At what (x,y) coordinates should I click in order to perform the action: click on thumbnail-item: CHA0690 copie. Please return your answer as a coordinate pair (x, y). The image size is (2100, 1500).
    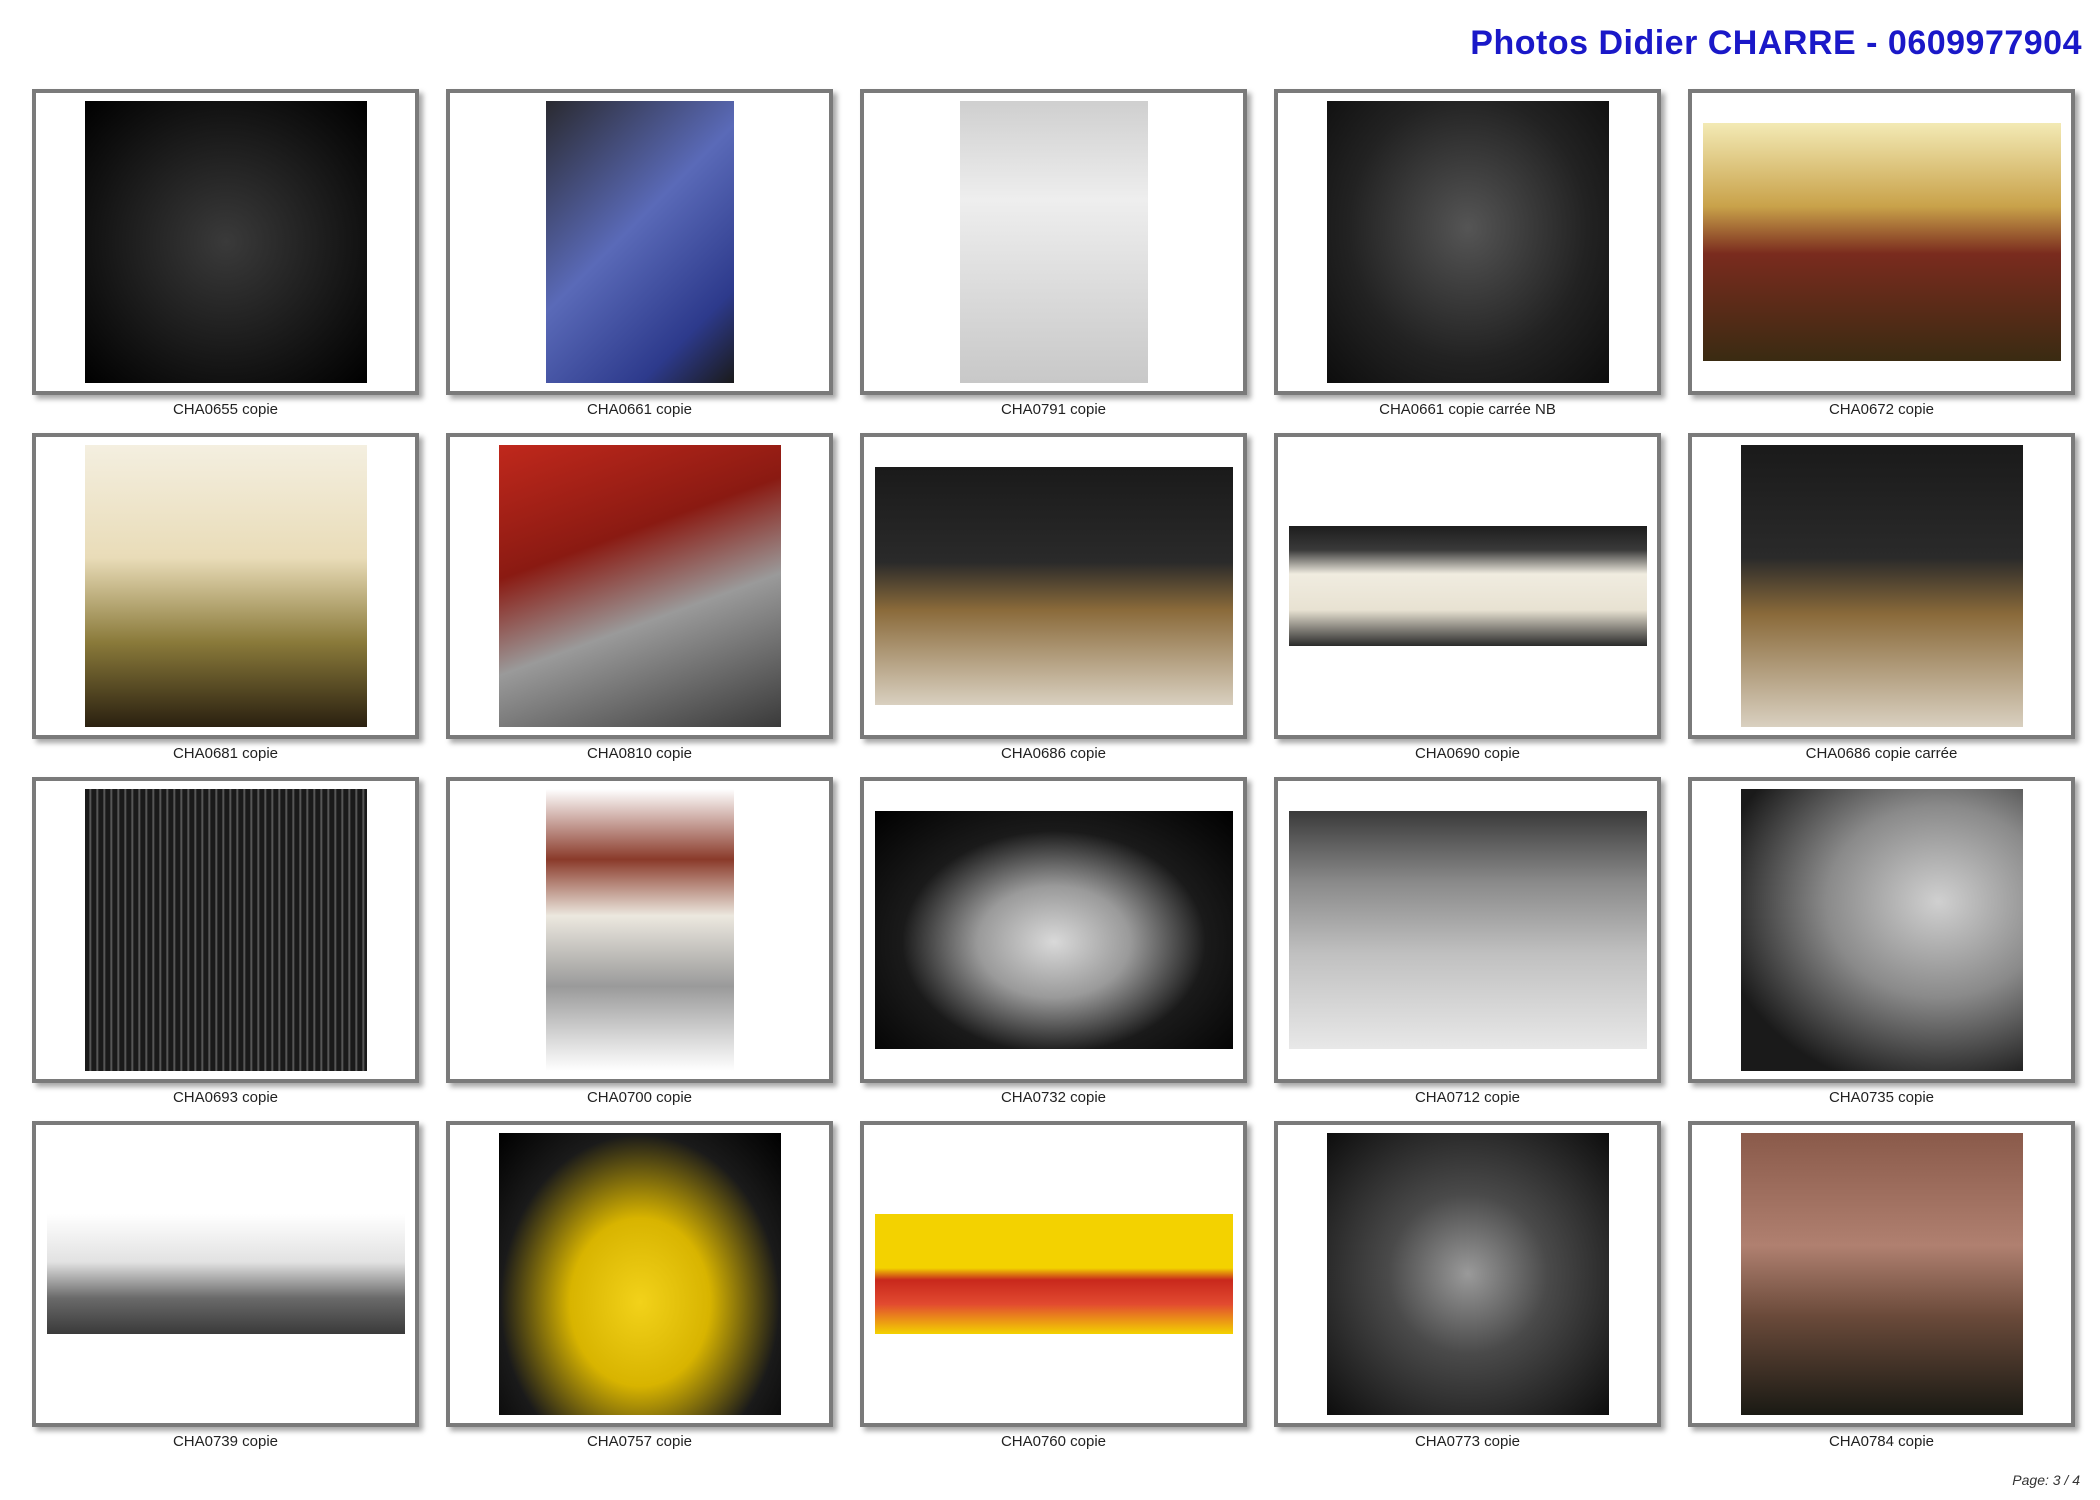
    Looking at the image, I should click on (1467, 605).